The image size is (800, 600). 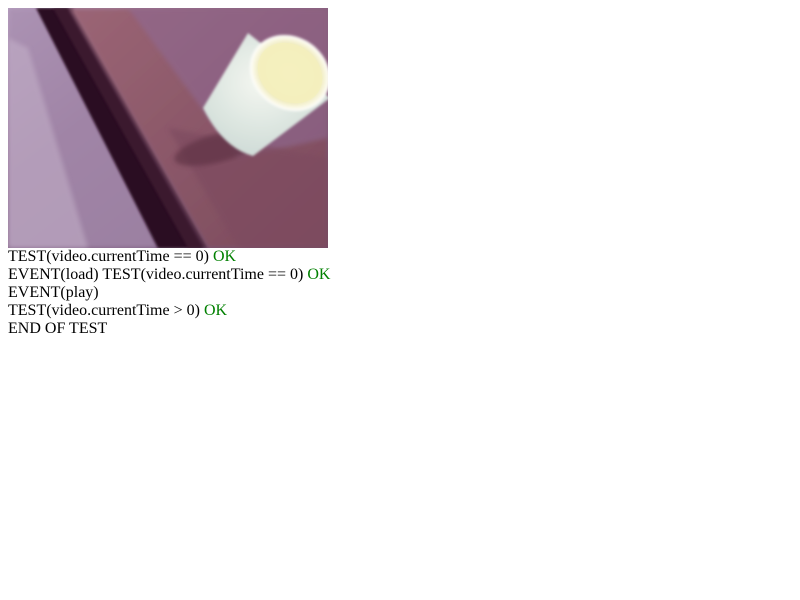 I want to click on log-line-3-text: EVENT(play), so click(x=53, y=292).